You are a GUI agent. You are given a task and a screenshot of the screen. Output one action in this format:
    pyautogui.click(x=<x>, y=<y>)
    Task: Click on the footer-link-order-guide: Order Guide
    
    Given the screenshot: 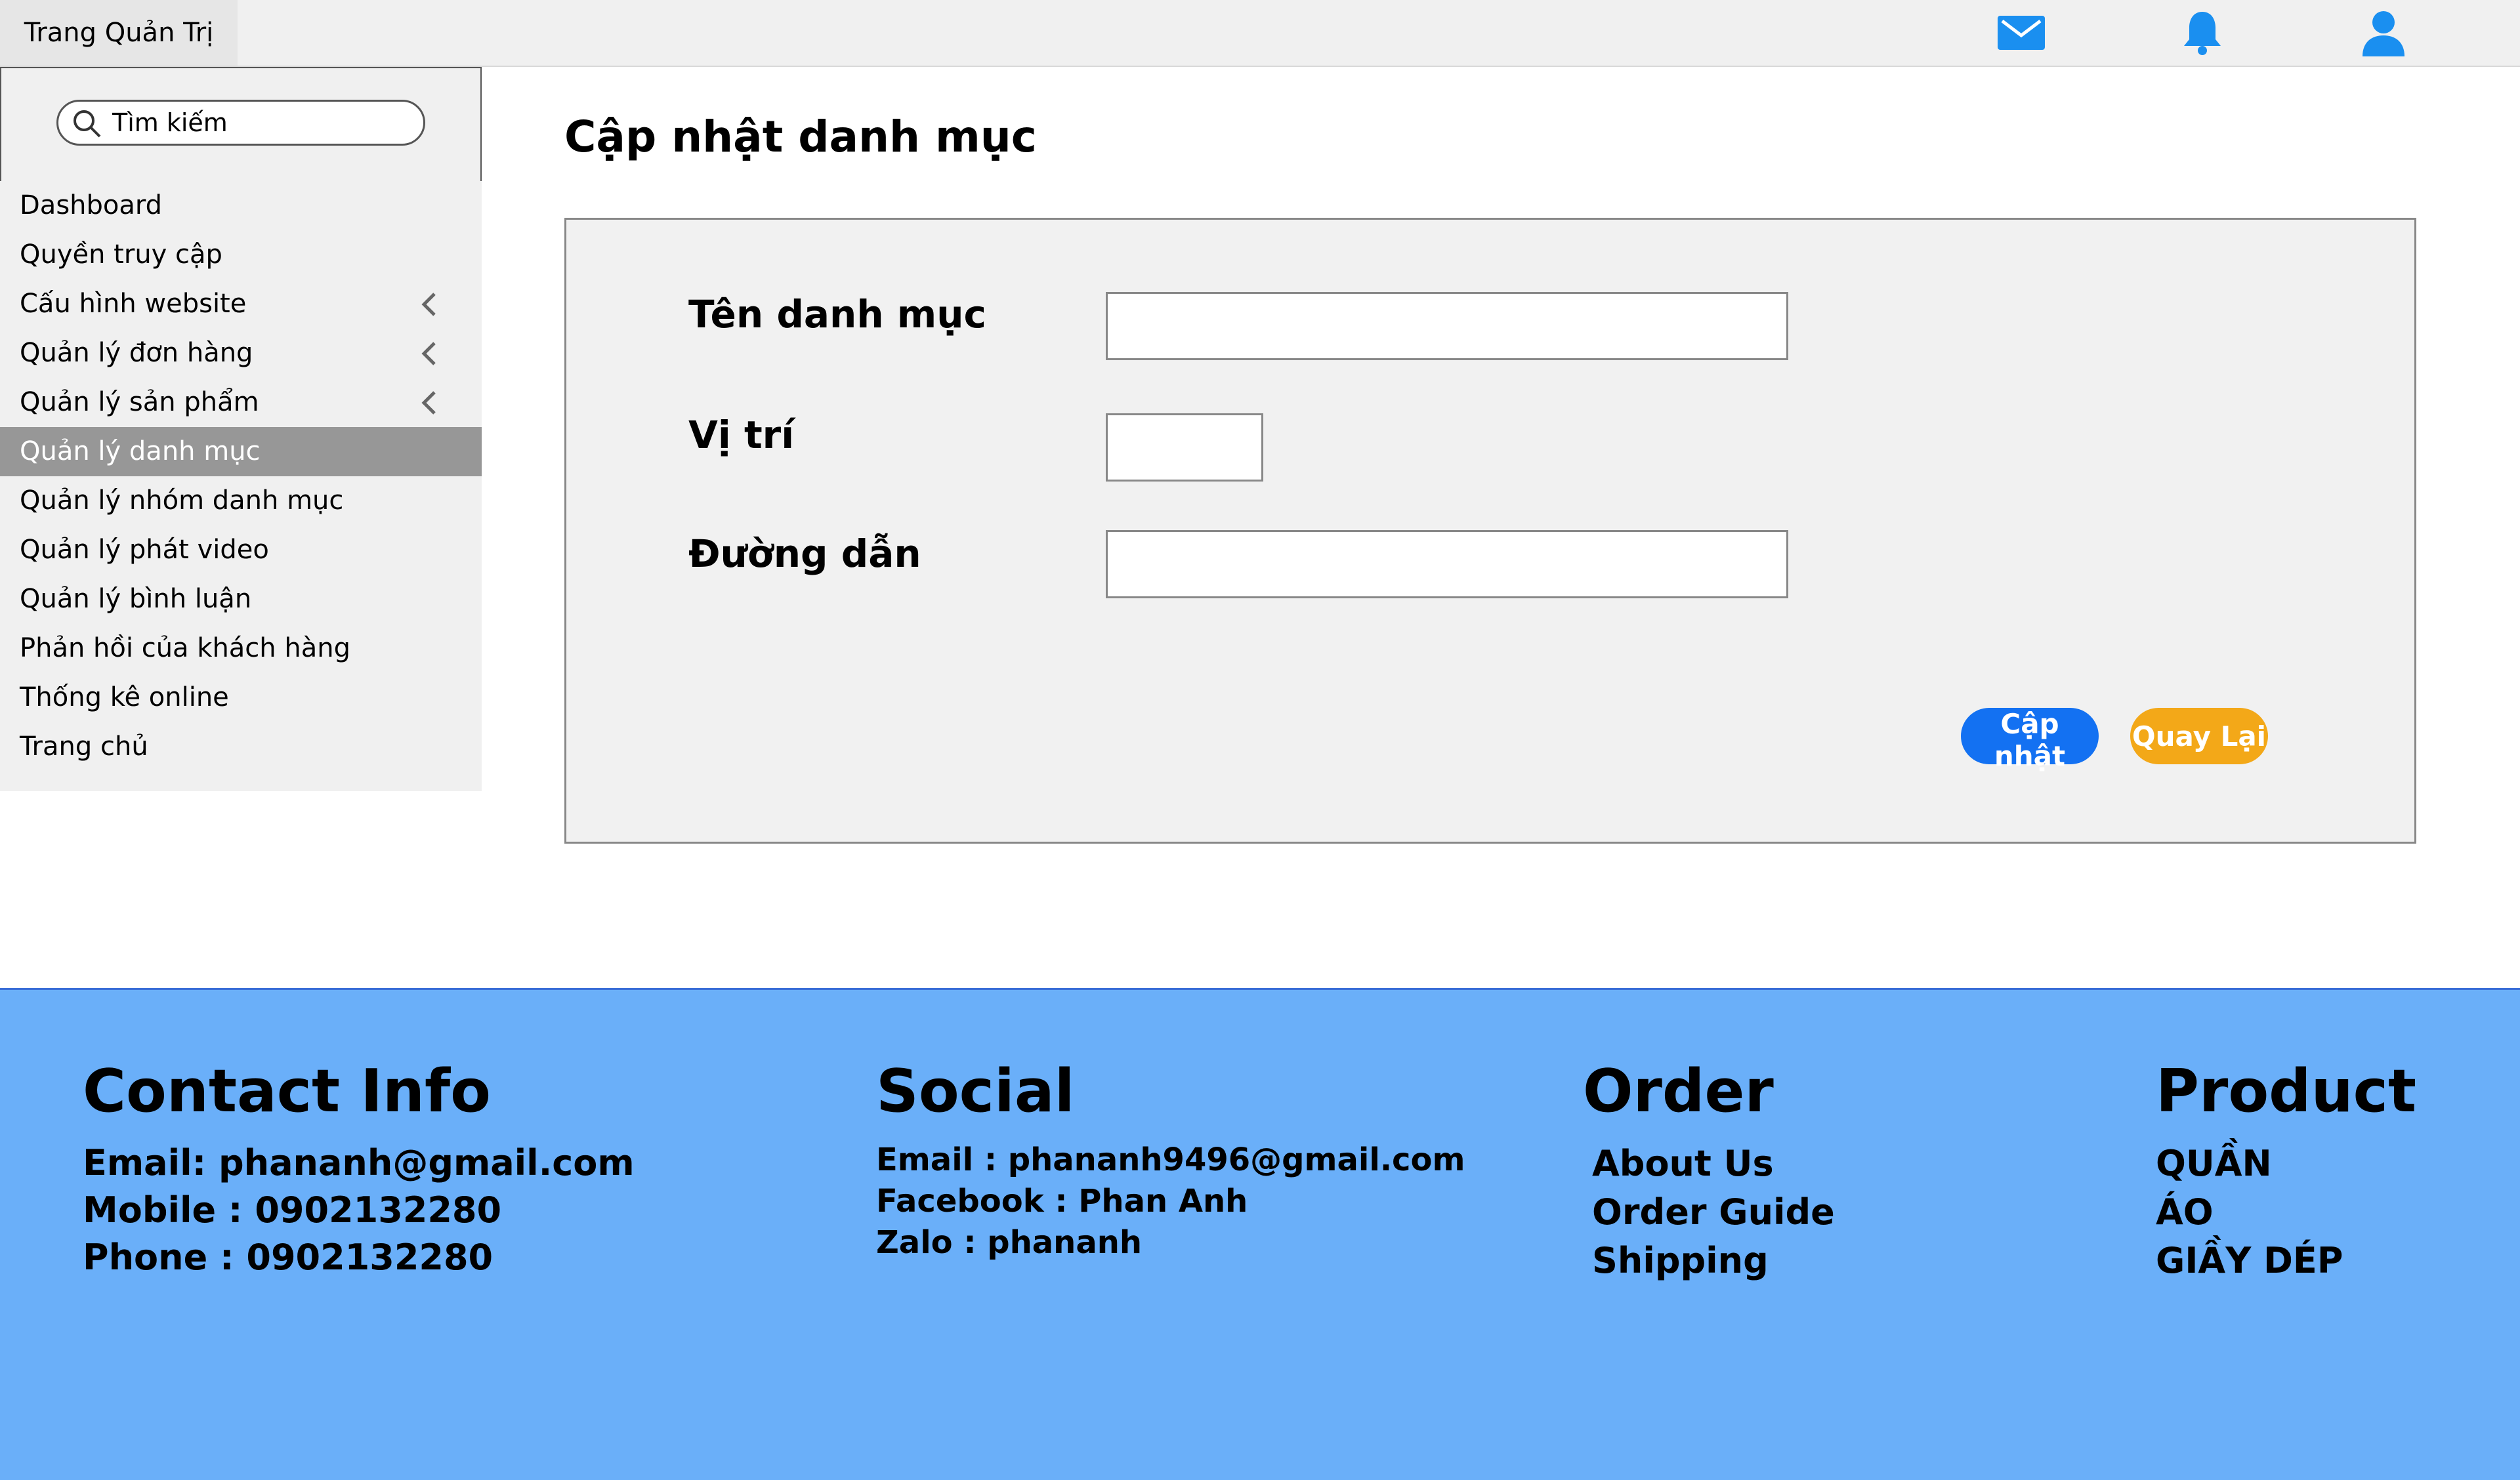 What is the action you would take?
    pyautogui.click(x=1709, y=1212)
    